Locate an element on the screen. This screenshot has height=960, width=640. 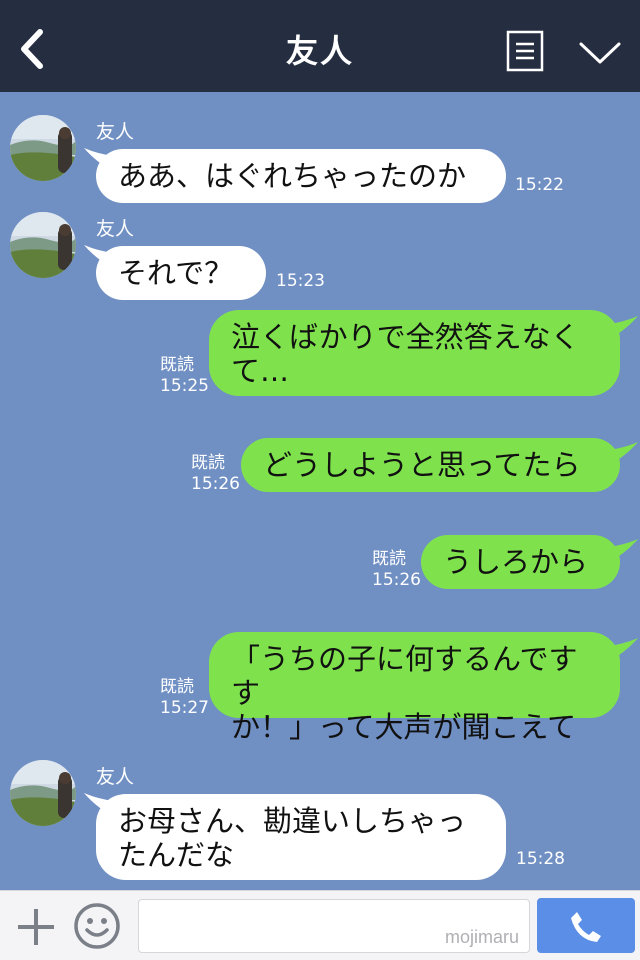
message-line: 「うちの子に何するんですす is located at coordinates (404, 676).